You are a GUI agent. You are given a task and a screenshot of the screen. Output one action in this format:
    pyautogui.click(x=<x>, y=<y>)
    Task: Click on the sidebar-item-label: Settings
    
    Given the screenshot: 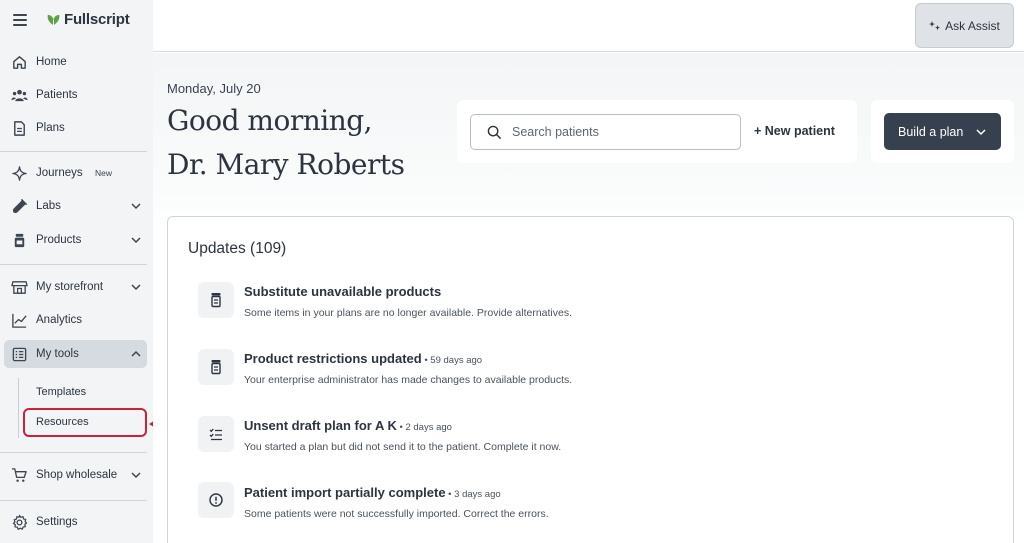 What is the action you would take?
    pyautogui.click(x=57, y=522)
    